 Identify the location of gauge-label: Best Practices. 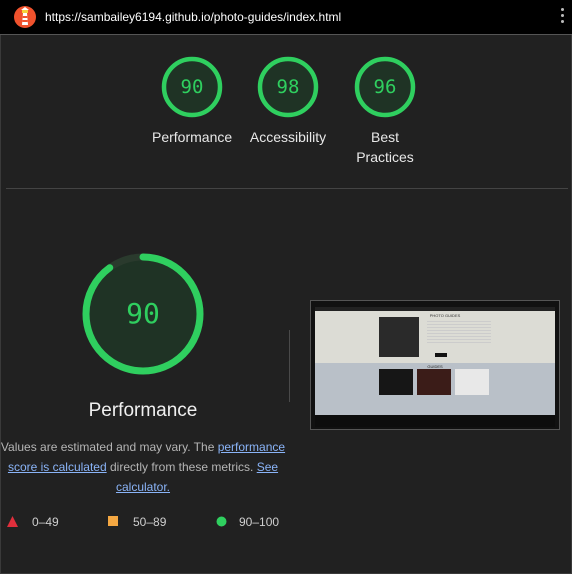
(385, 147).